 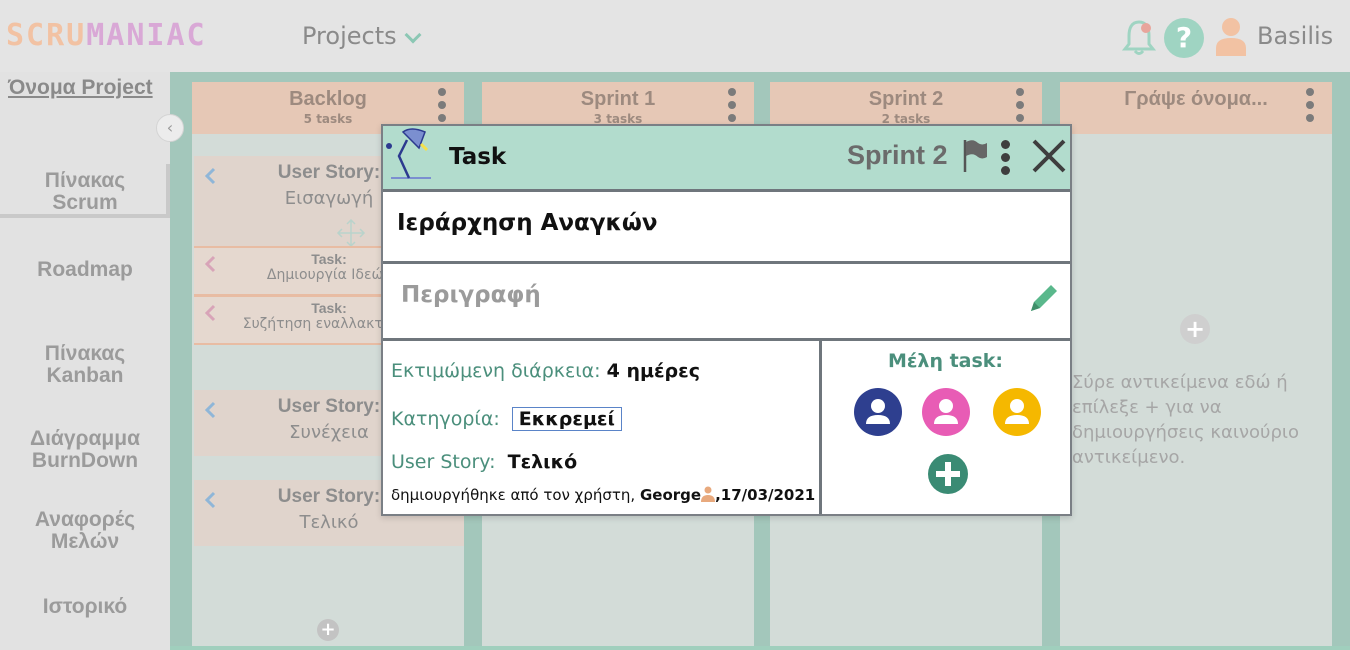 What do you see at coordinates (85, 541) in the screenshot?
I see `sidebar-item-label: Μελών` at bounding box center [85, 541].